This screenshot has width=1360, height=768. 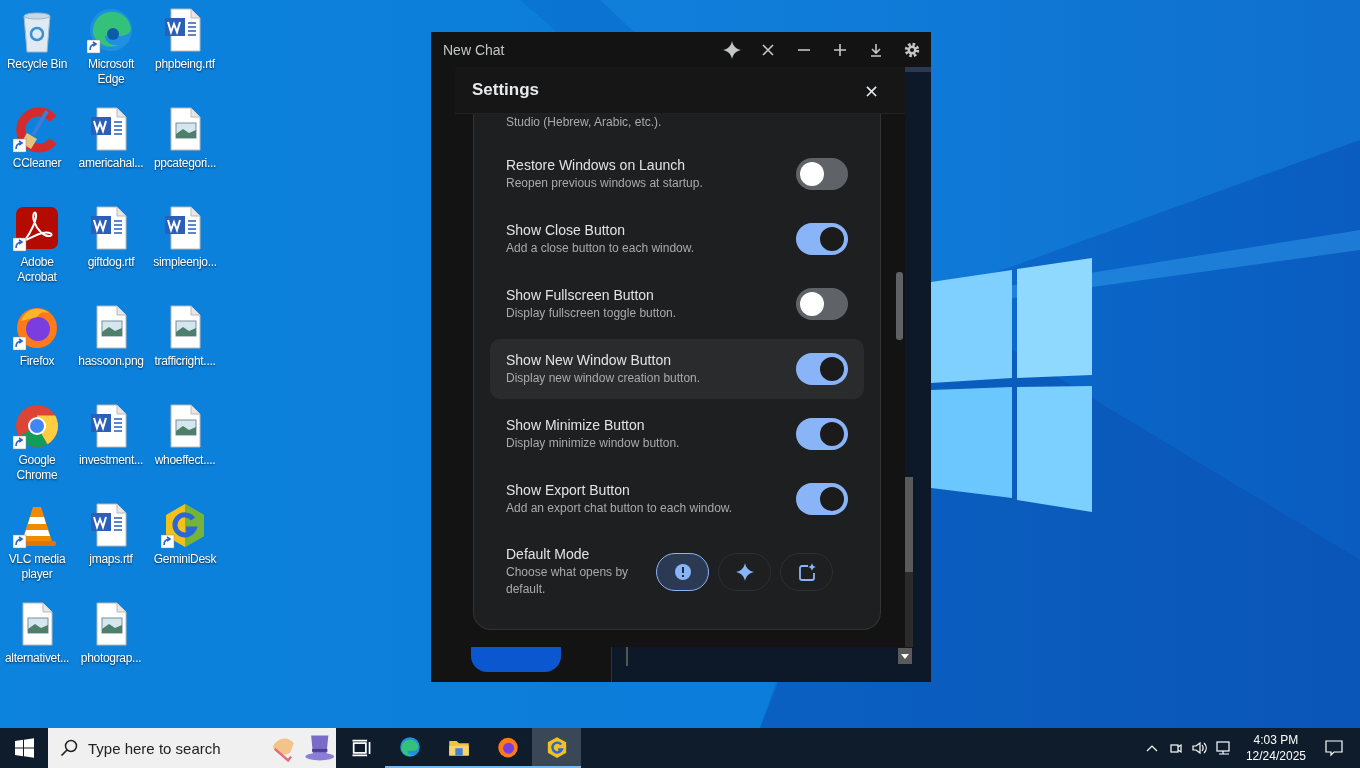 What do you see at coordinates (899, 306) in the screenshot?
I see `scroll-thumb` at bounding box center [899, 306].